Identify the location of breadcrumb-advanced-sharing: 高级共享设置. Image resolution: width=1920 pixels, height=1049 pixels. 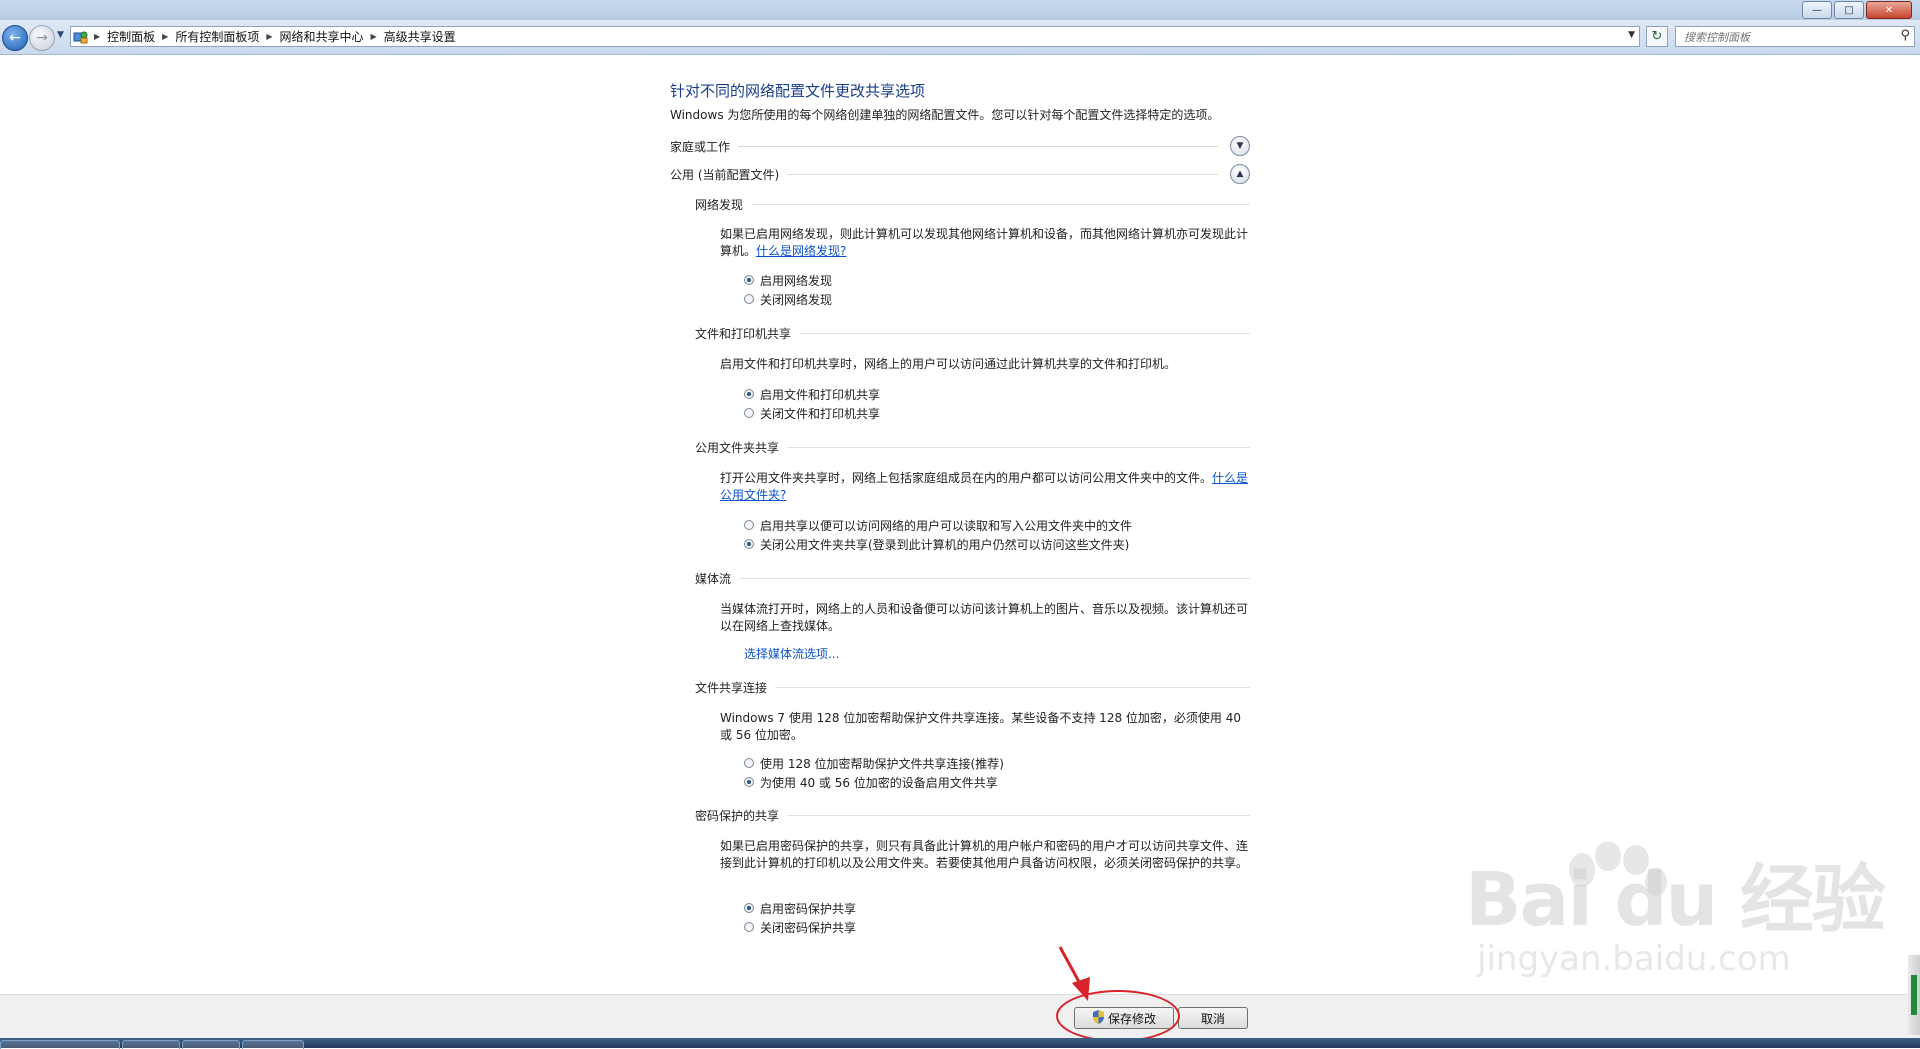
(420, 36).